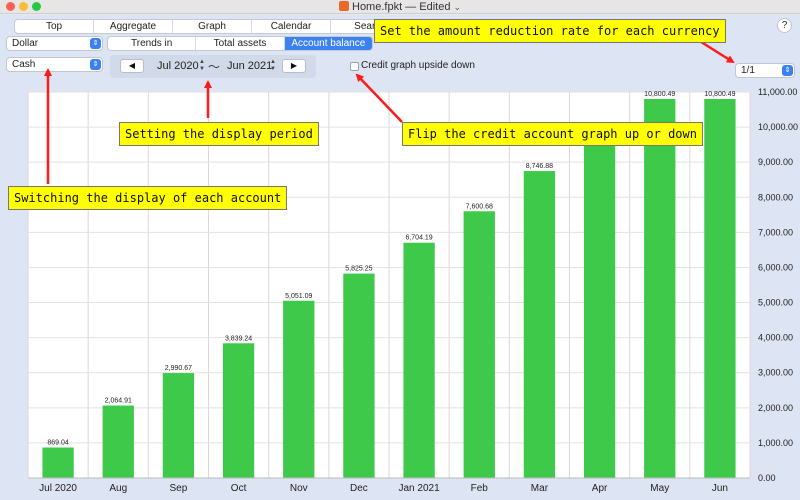 The height and width of the screenshot is (500, 800). What do you see at coordinates (420, 488) in the screenshot?
I see `x-tick-label: Jan 2021` at bounding box center [420, 488].